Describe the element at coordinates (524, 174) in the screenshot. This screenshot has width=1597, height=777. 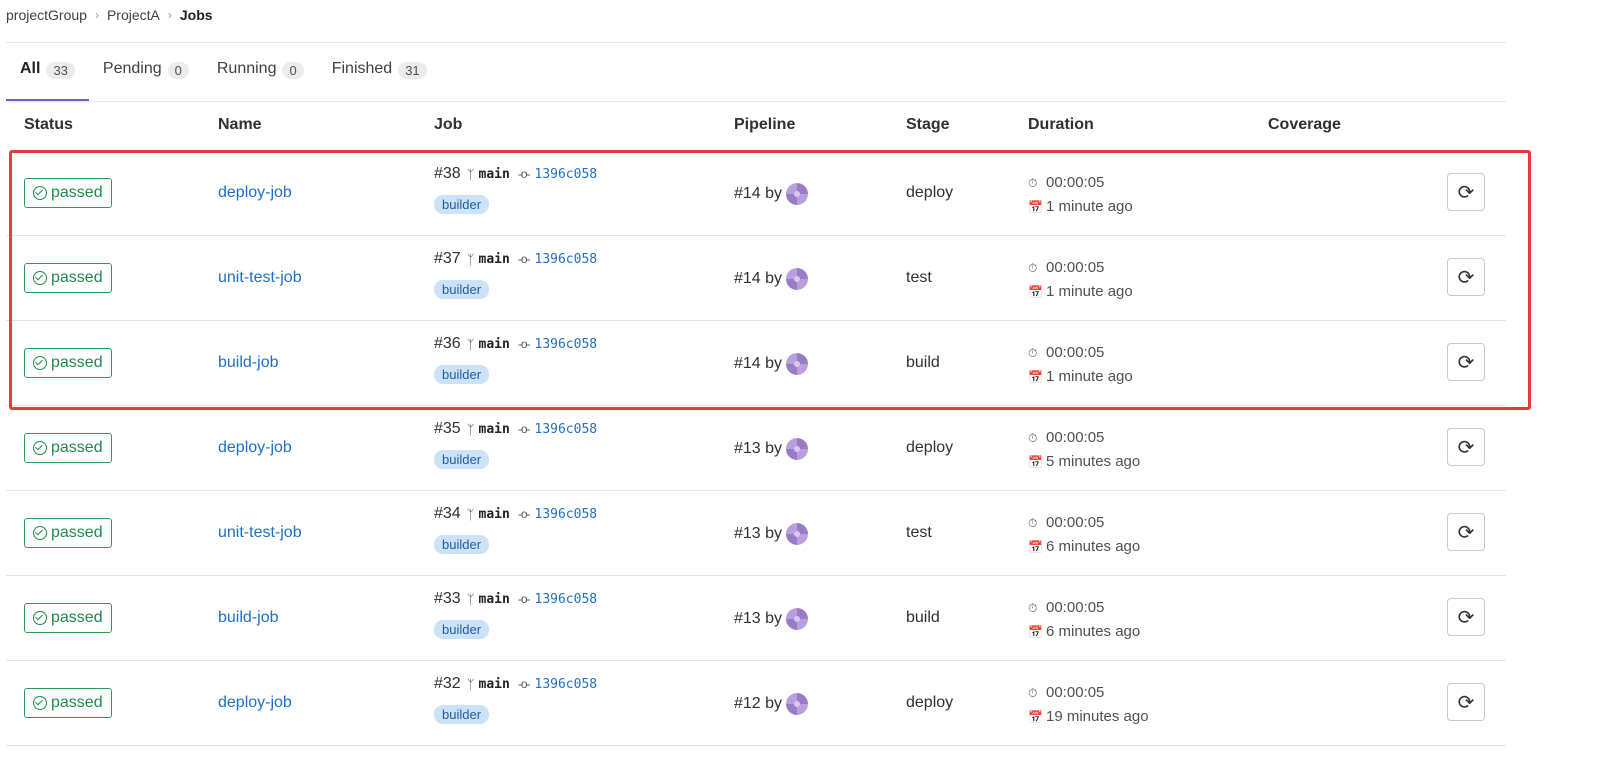
I see `commit-icon: -o-` at that location.